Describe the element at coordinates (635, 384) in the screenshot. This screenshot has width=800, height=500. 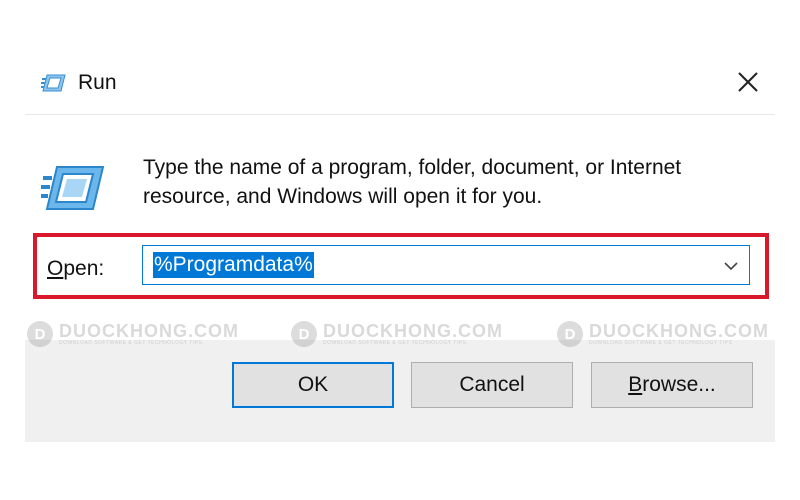
I see `browse-accelerator: B` at that location.